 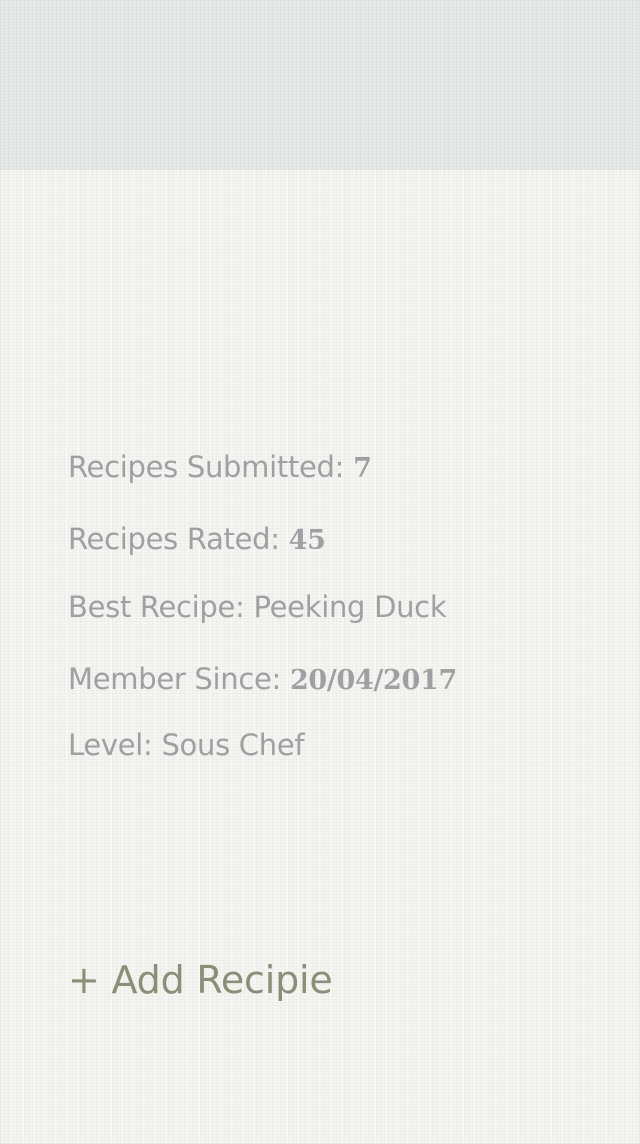 What do you see at coordinates (200, 980) in the screenshot?
I see `add-recipe-button: + Add Recipie` at bounding box center [200, 980].